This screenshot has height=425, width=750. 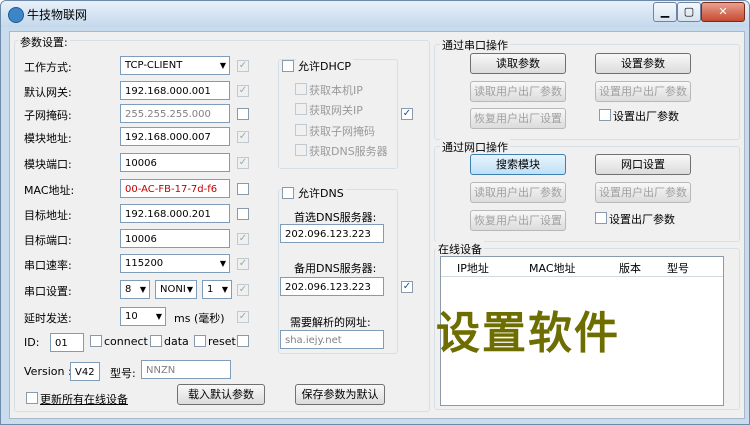 I want to click on get-dns-server-checkbox, so click(x=301, y=150).